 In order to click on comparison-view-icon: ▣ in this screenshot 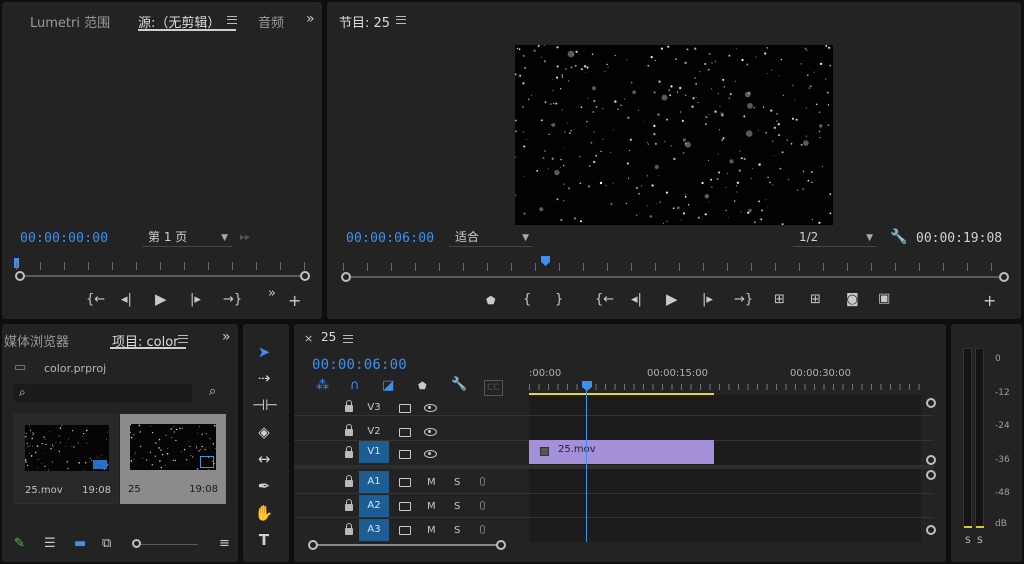, I will do `click(884, 299)`.